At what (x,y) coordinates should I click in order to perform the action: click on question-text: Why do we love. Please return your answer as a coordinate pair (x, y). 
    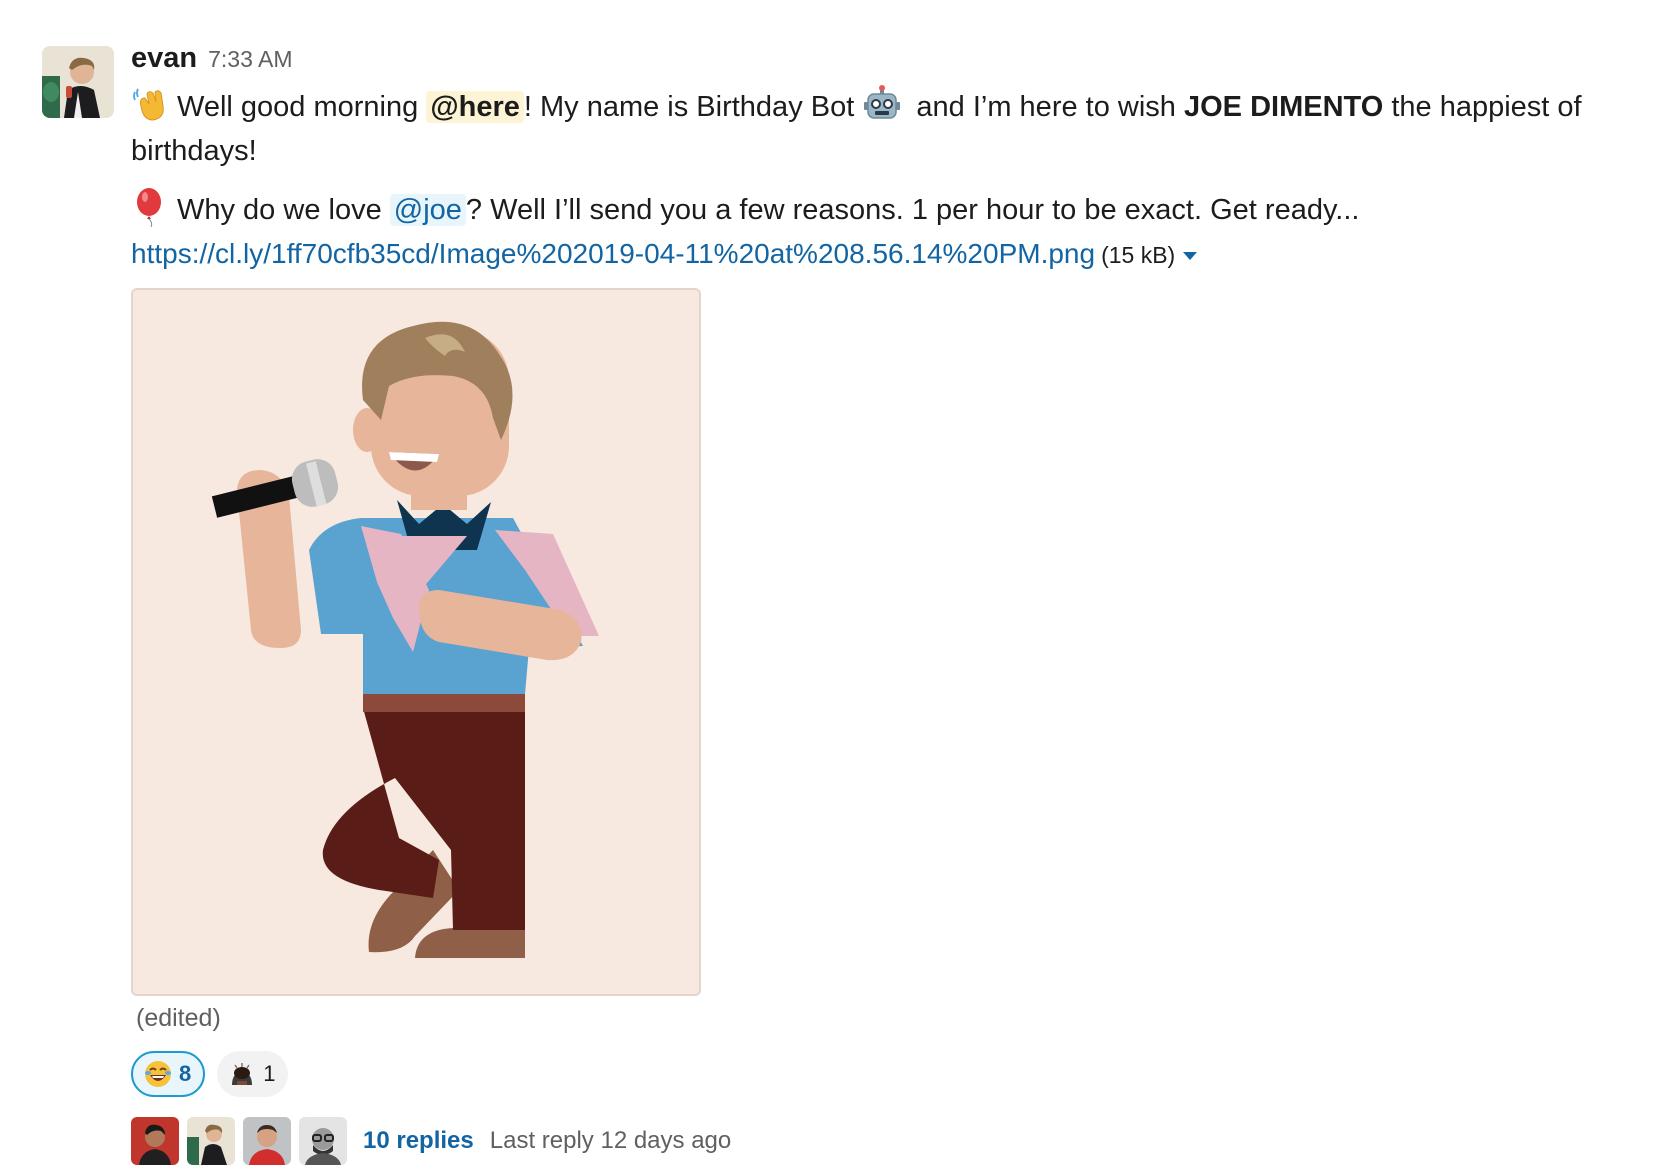
    Looking at the image, I should click on (283, 210).